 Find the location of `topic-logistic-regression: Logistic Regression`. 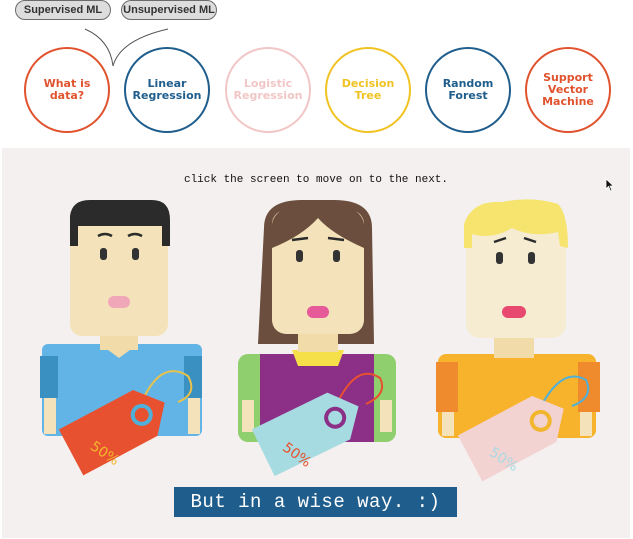

topic-logistic-regression: Logistic Regression is located at coordinates (268, 90).